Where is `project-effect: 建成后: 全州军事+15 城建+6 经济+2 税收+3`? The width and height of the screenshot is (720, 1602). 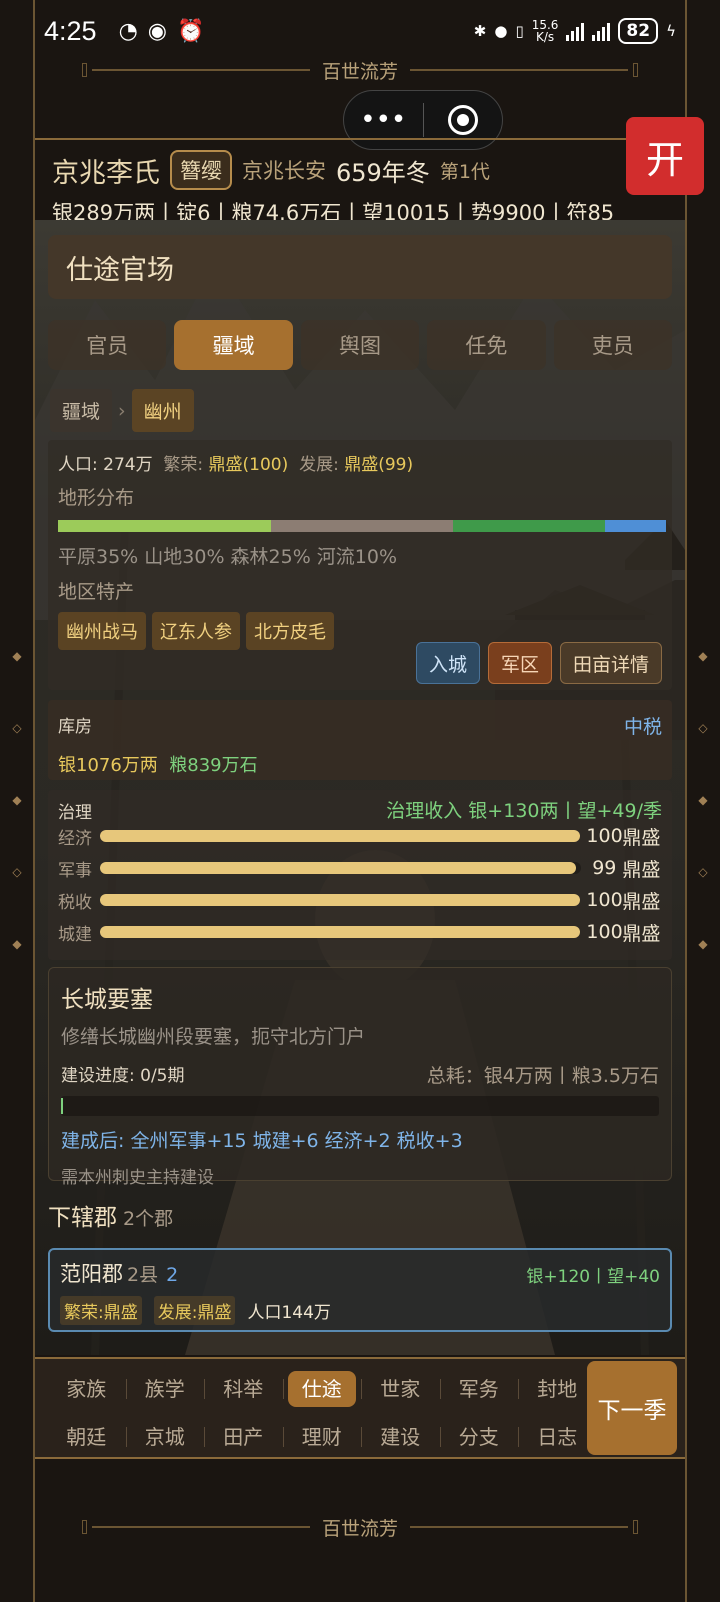
project-effect: 建成后: 全州军事+15 城建+6 经济+2 税收+3 is located at coordinates (262, 1141).